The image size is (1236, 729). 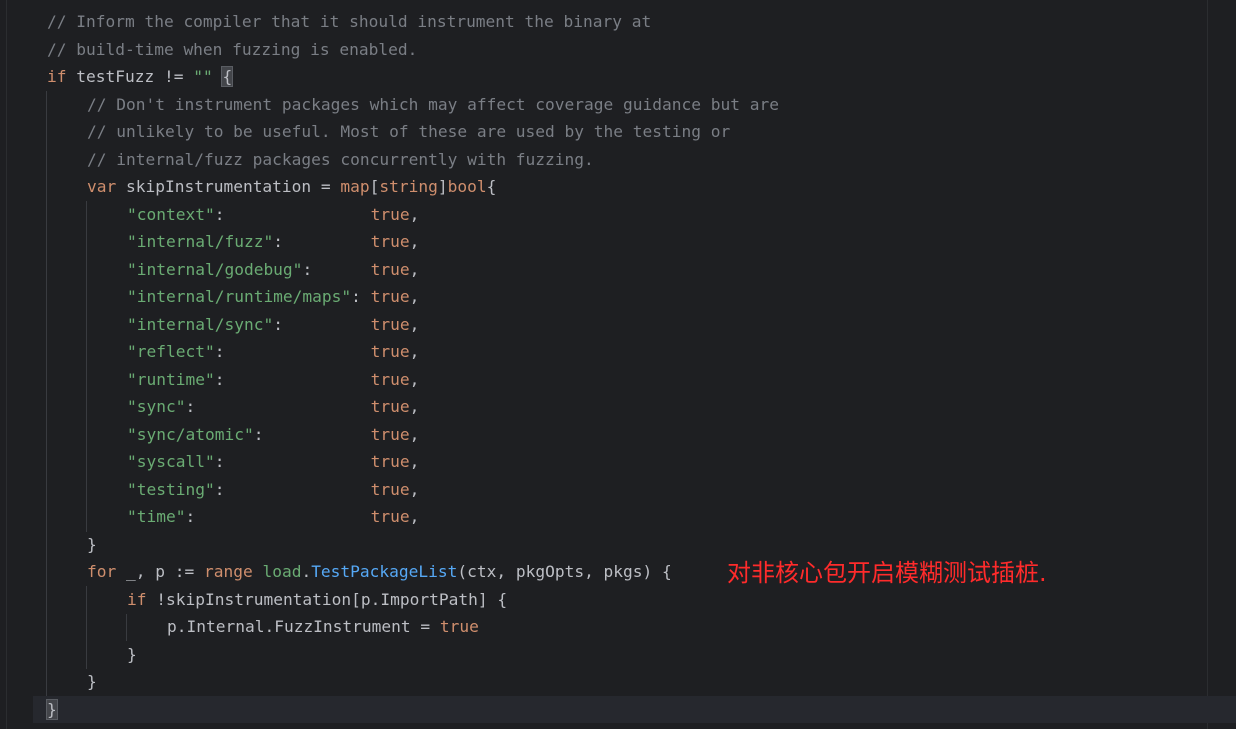 I want to click on code-token: bool, so click(x=467, y=186).